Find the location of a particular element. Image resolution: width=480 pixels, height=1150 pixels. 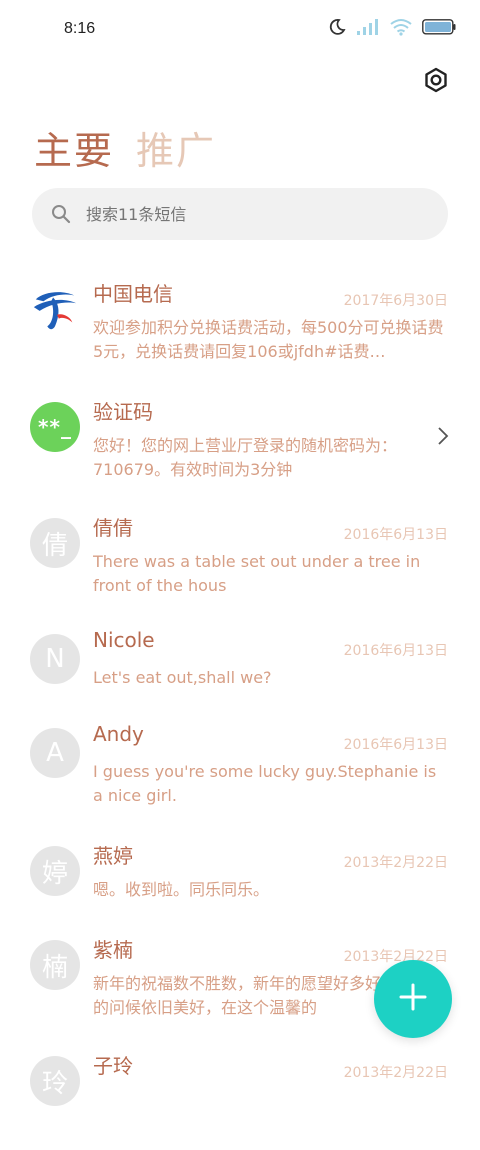

avatar: N is located at coordinates (55, 659).